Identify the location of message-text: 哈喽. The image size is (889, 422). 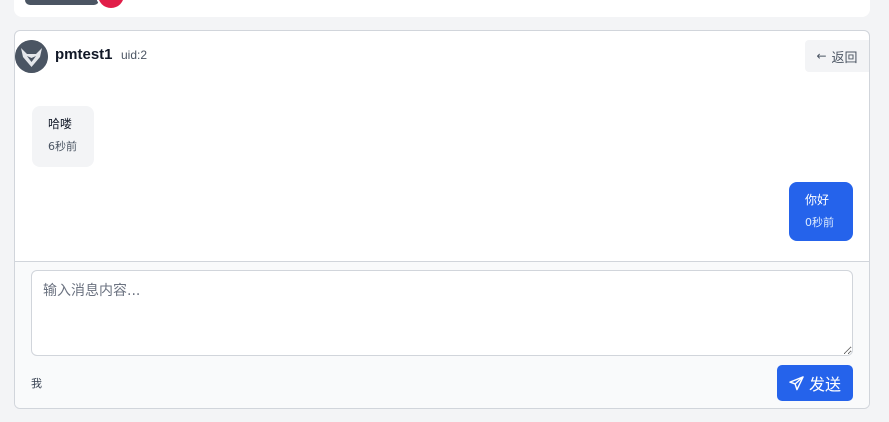
(60, 124).